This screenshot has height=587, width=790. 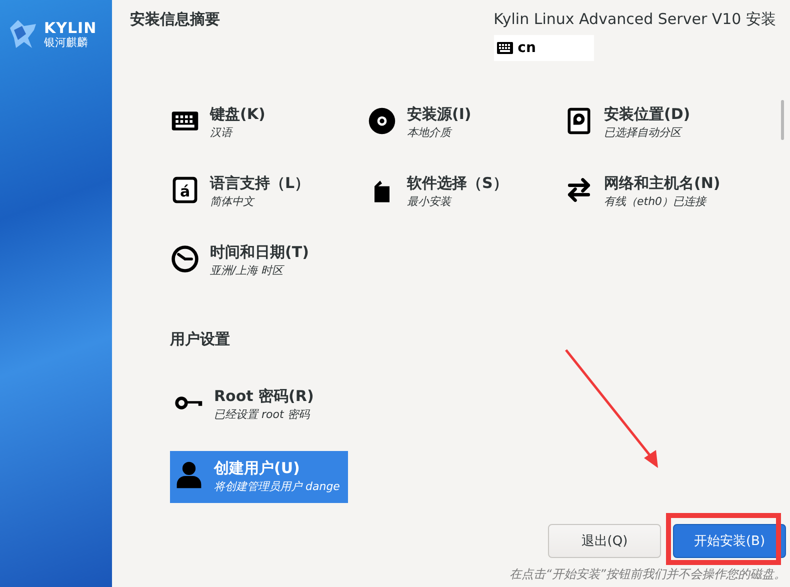 I want to click on page-title: 安装信息摘要, so click(x=175, y=20).